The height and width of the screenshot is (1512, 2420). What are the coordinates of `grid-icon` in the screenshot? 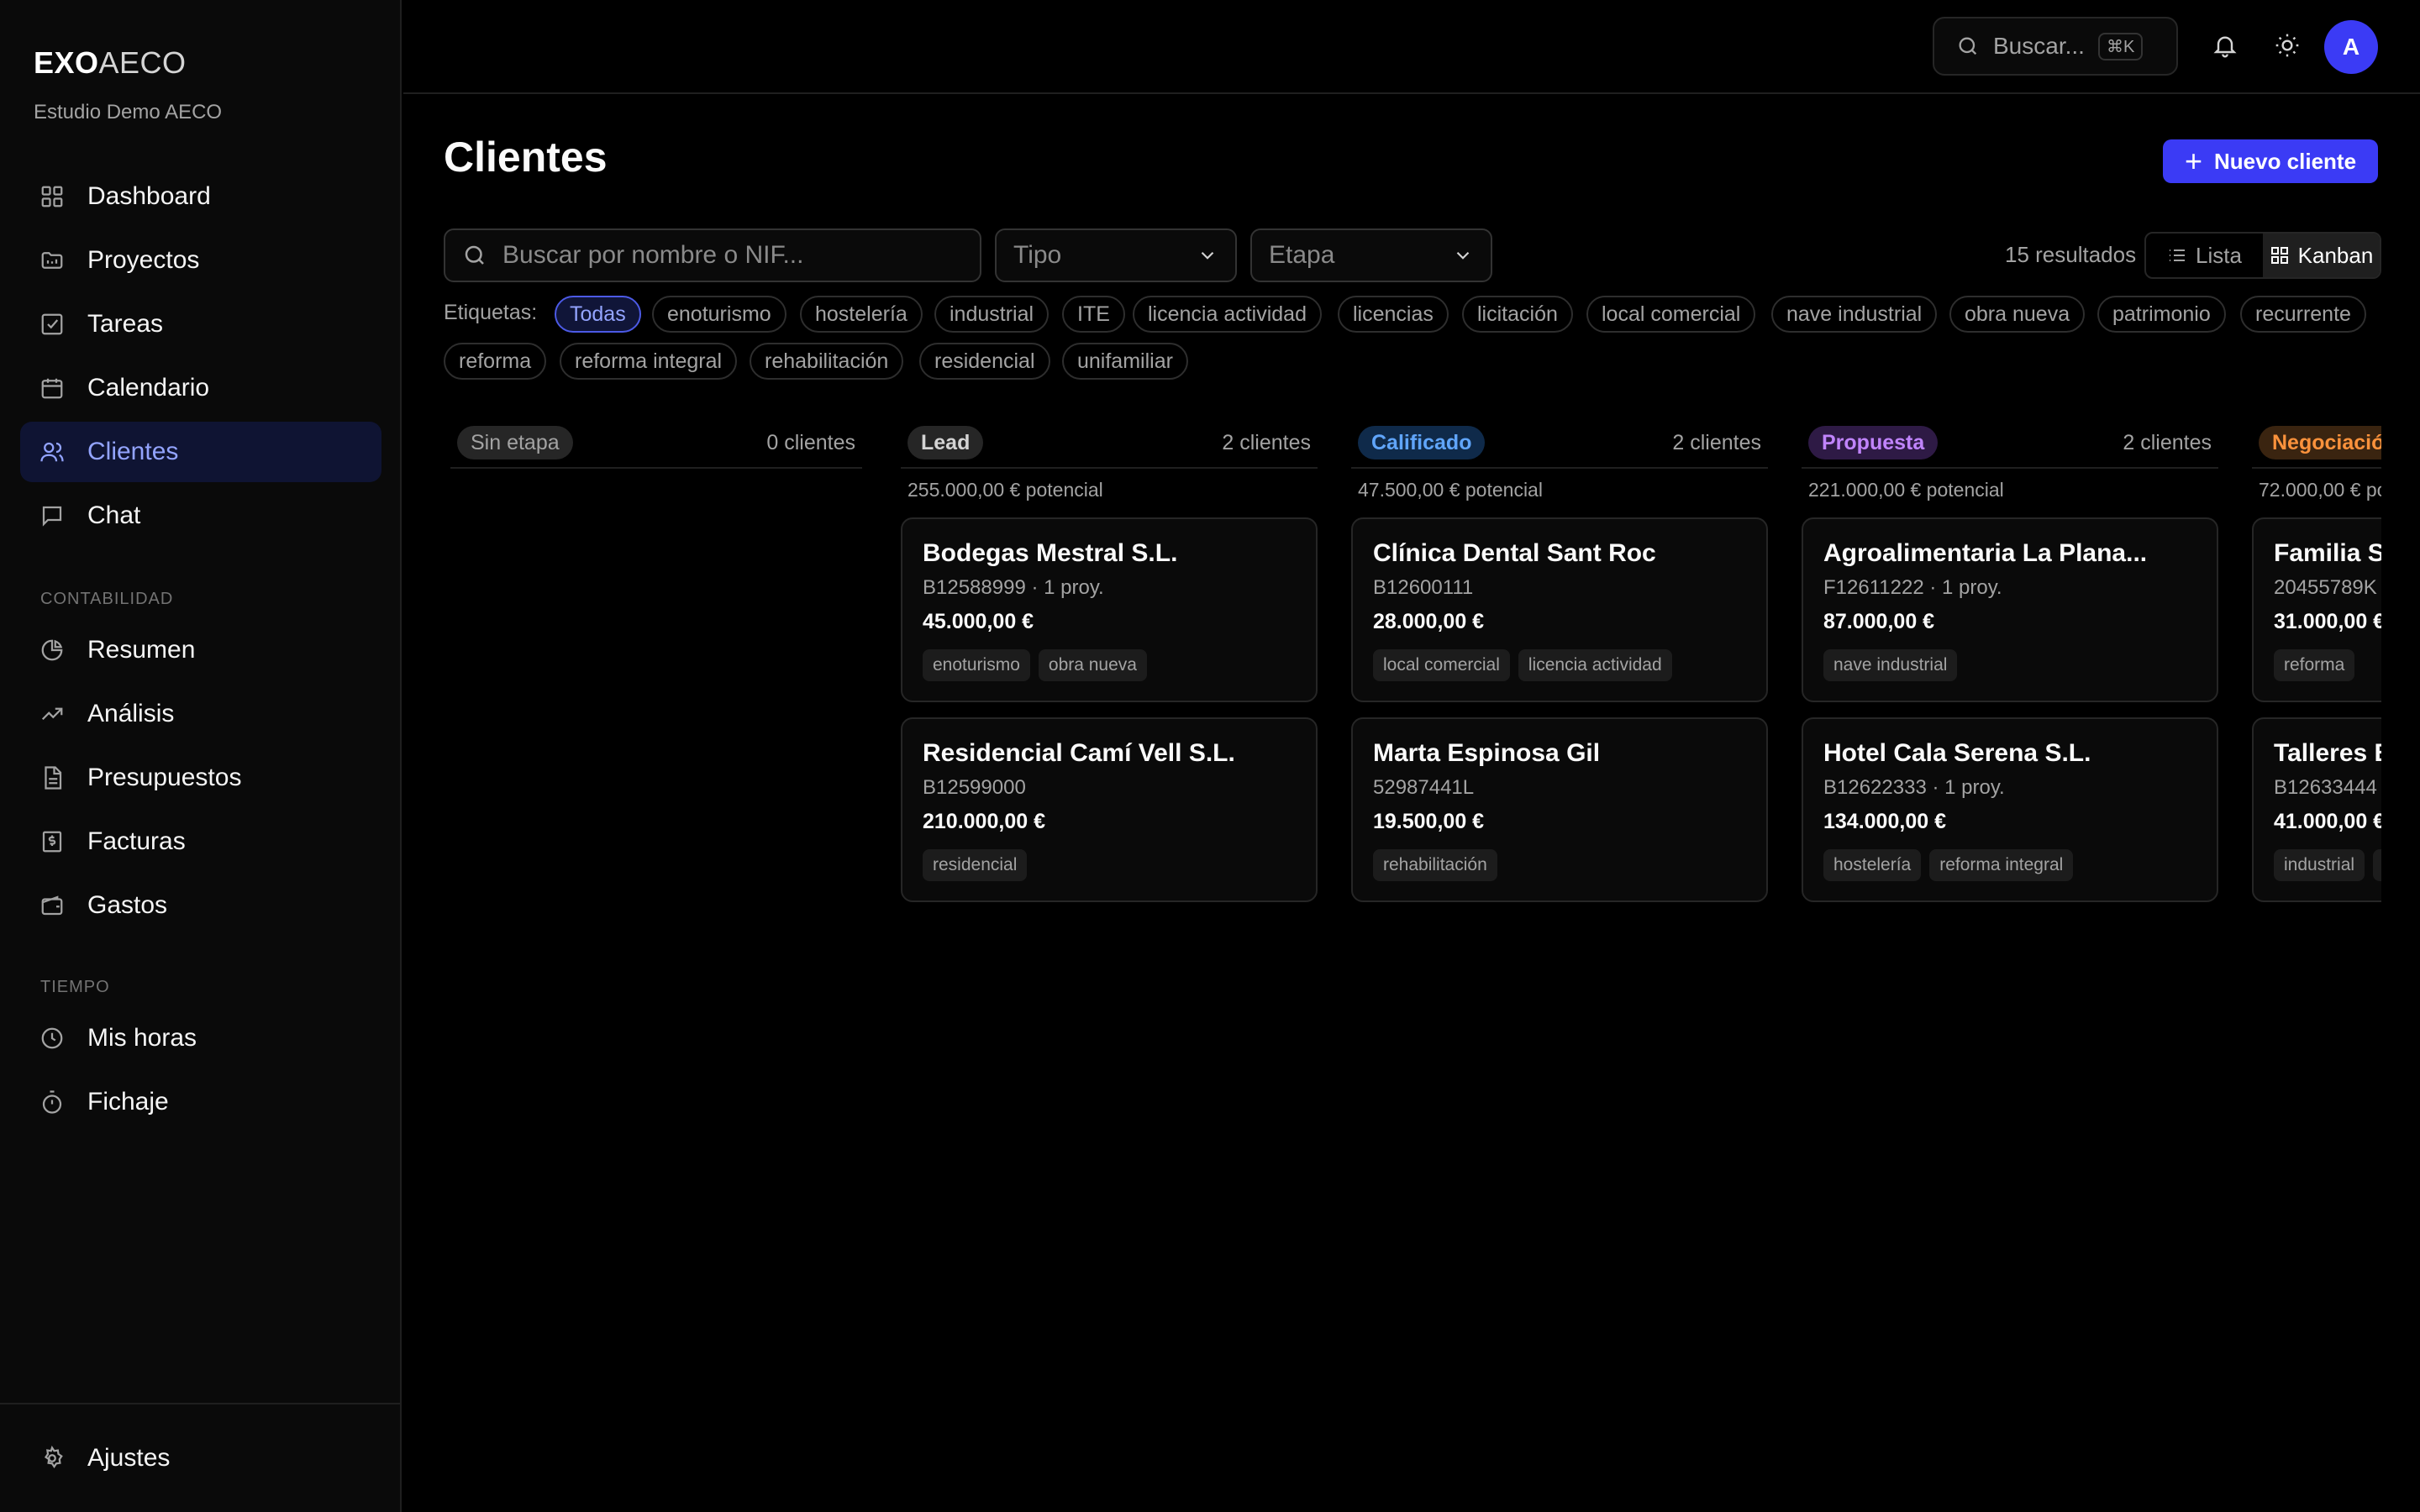 It's located at (2279, 255).